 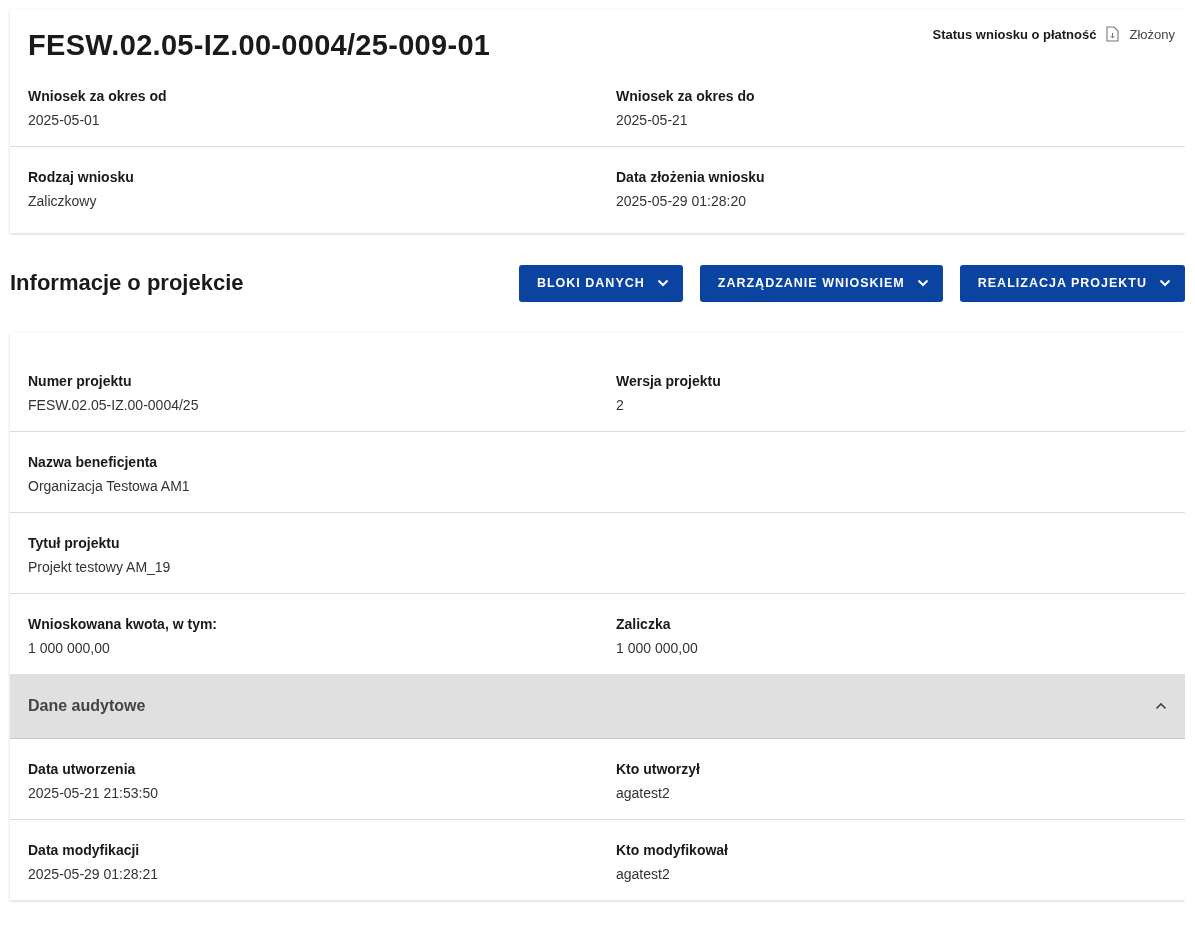 What do you see at coordinates (1072, 283) in the screenshot?
I see `dropdown-button: REALIZACJA PROJEKTU` at bounding box center [1072, 283].